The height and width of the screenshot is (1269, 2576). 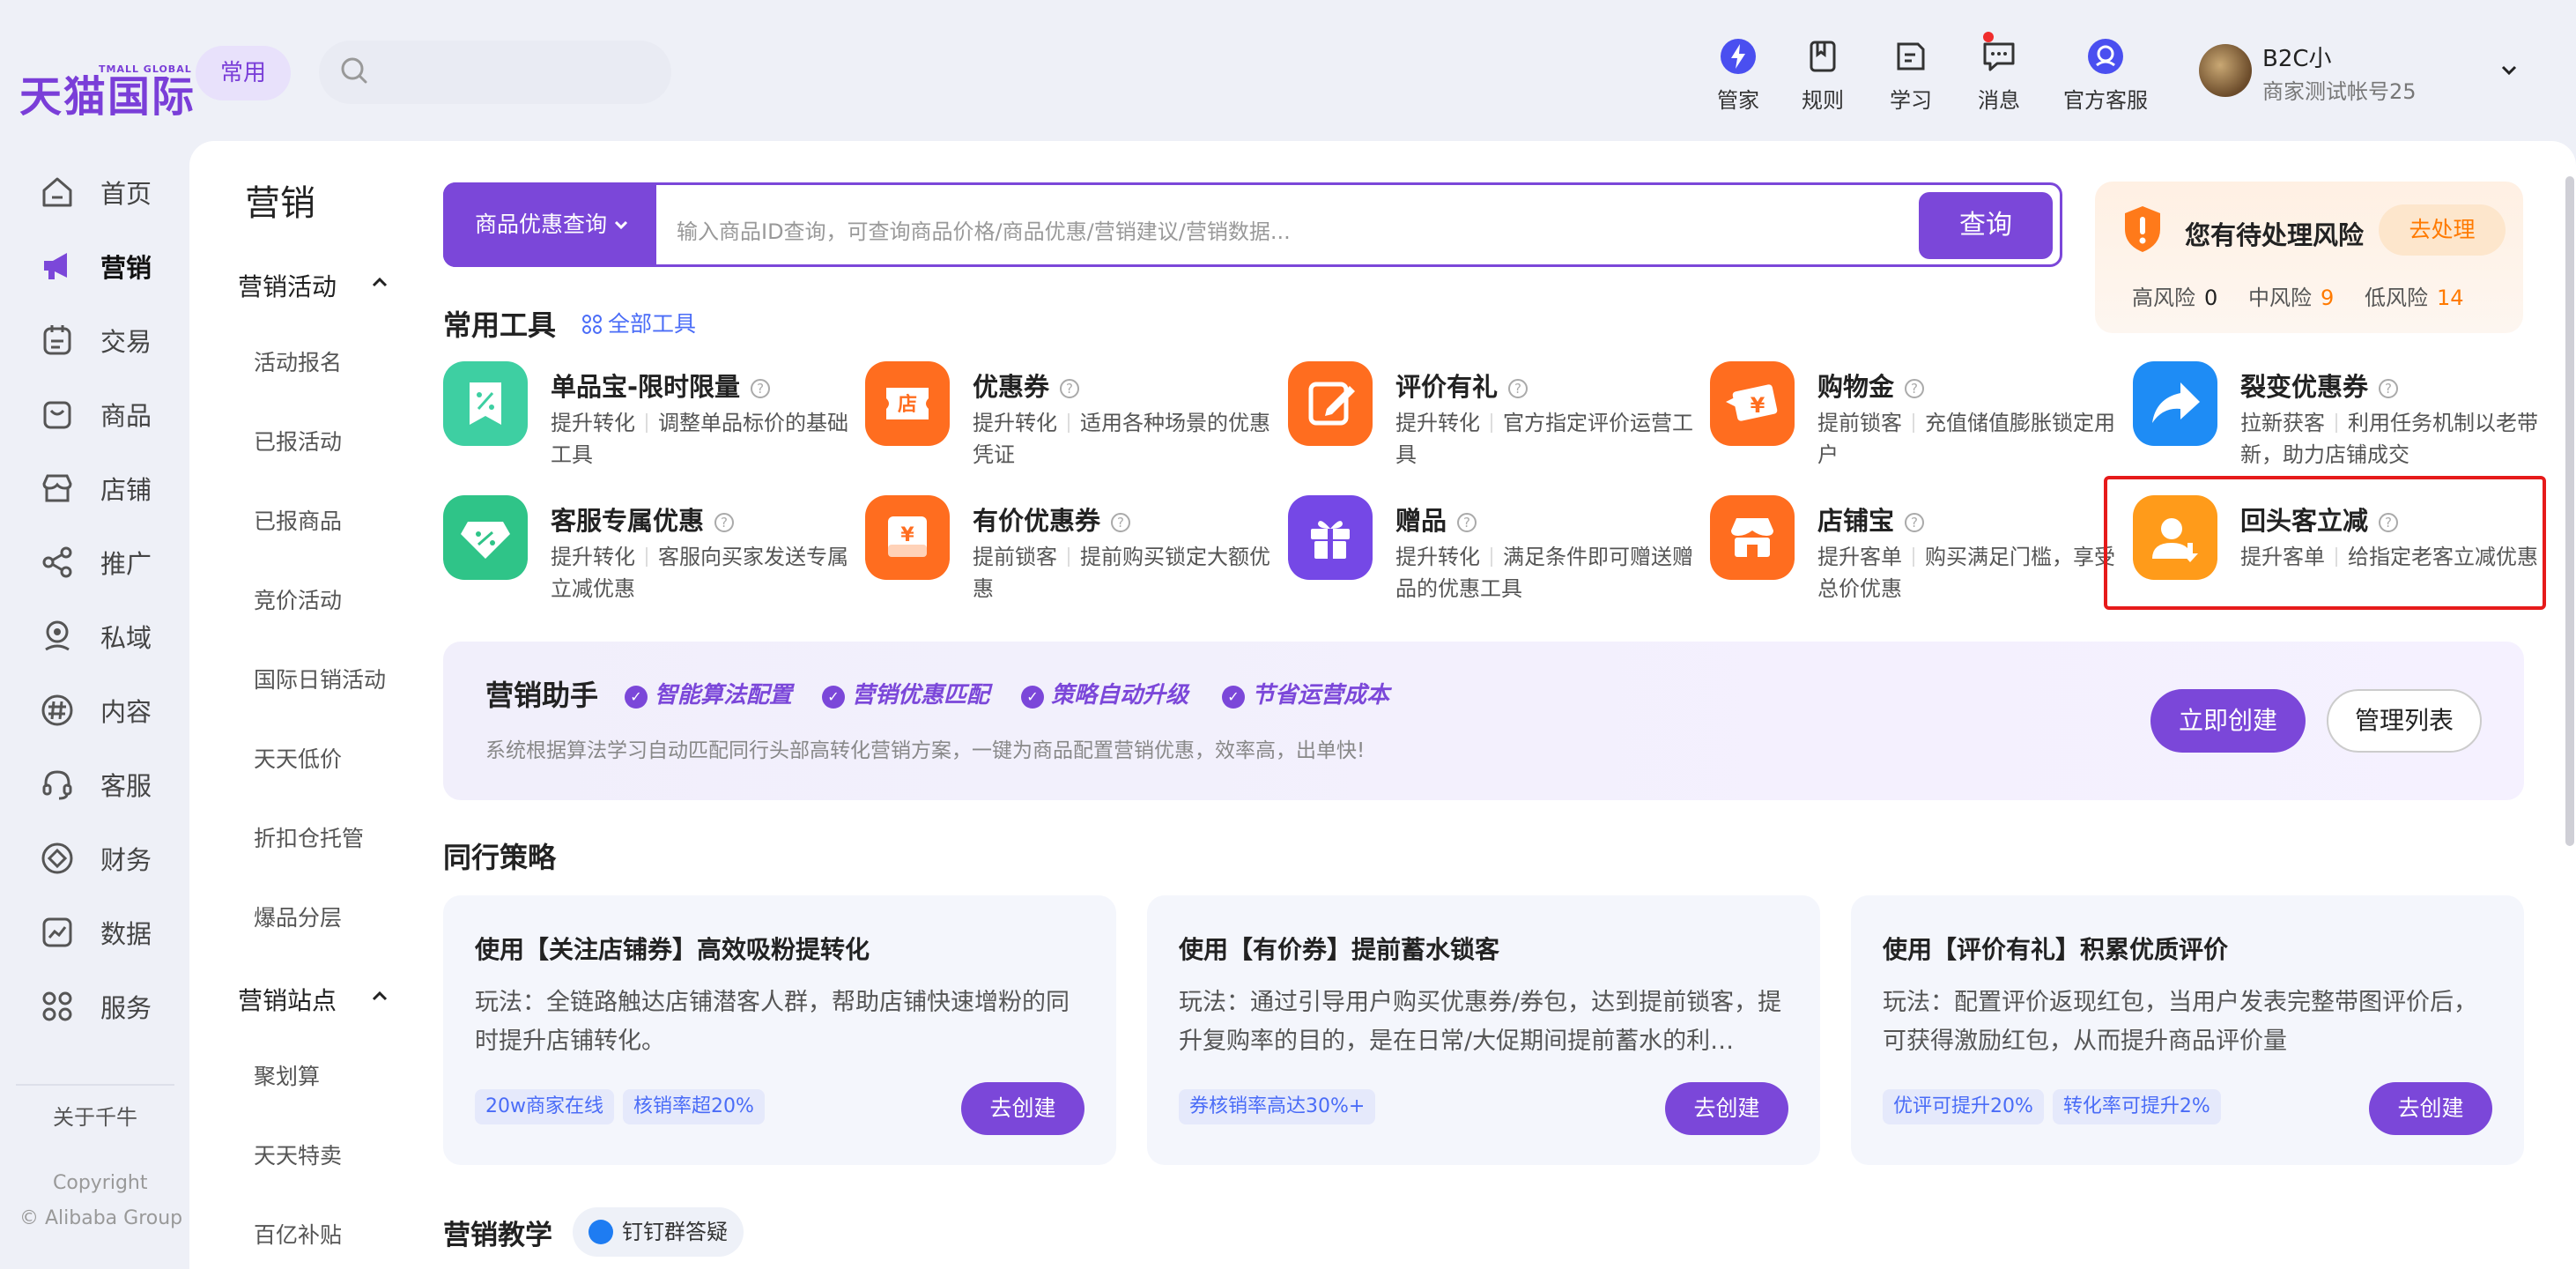 What do you see at coordinates (114, 710) in the screenshot?
I see `sidebar-item-content: 内容` at bounding box center [114, 710].